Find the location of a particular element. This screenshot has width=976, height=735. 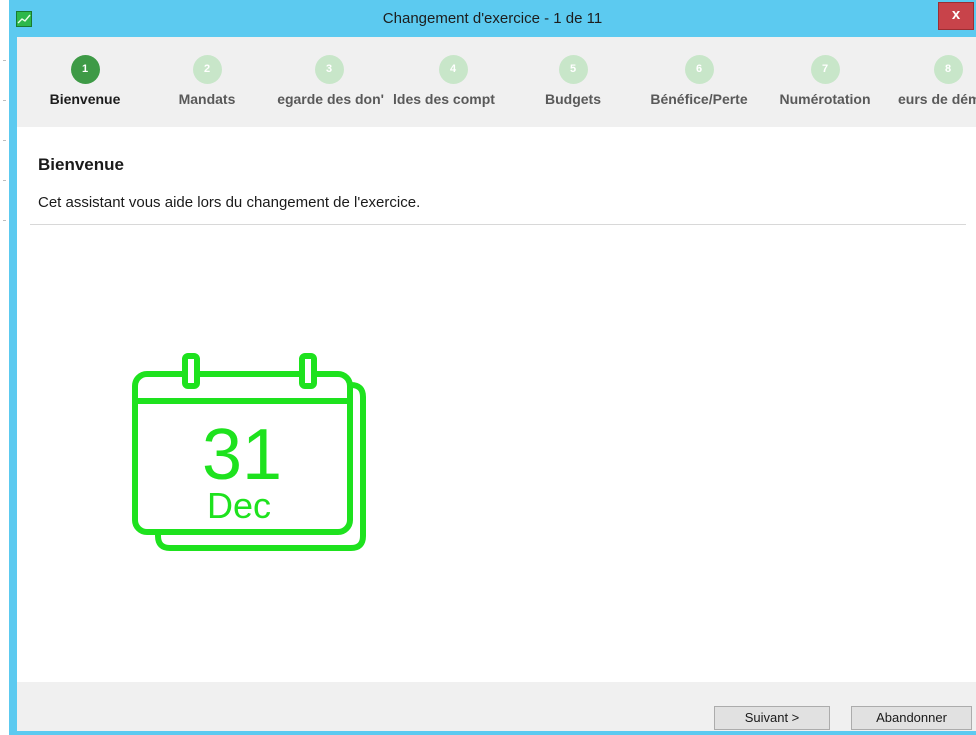

step-number: 3 is located at coordinates (329, 69).